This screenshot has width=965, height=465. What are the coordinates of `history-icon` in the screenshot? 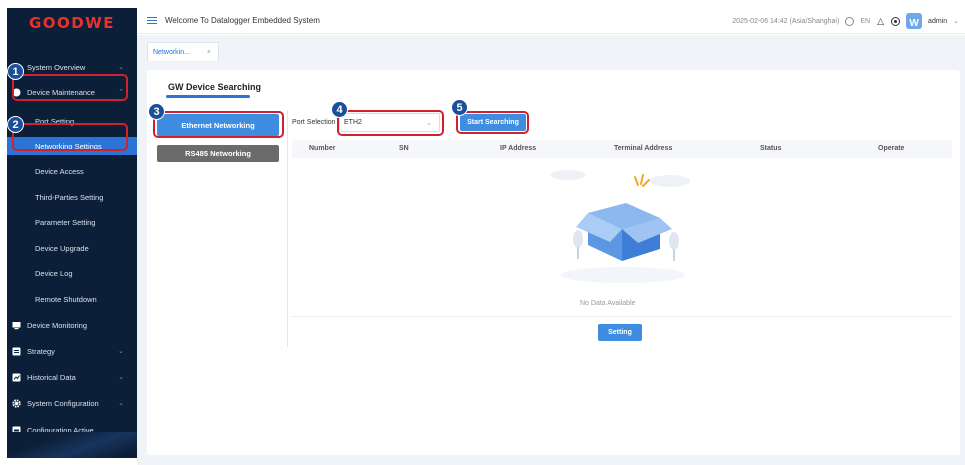 It's located at (16, 377).